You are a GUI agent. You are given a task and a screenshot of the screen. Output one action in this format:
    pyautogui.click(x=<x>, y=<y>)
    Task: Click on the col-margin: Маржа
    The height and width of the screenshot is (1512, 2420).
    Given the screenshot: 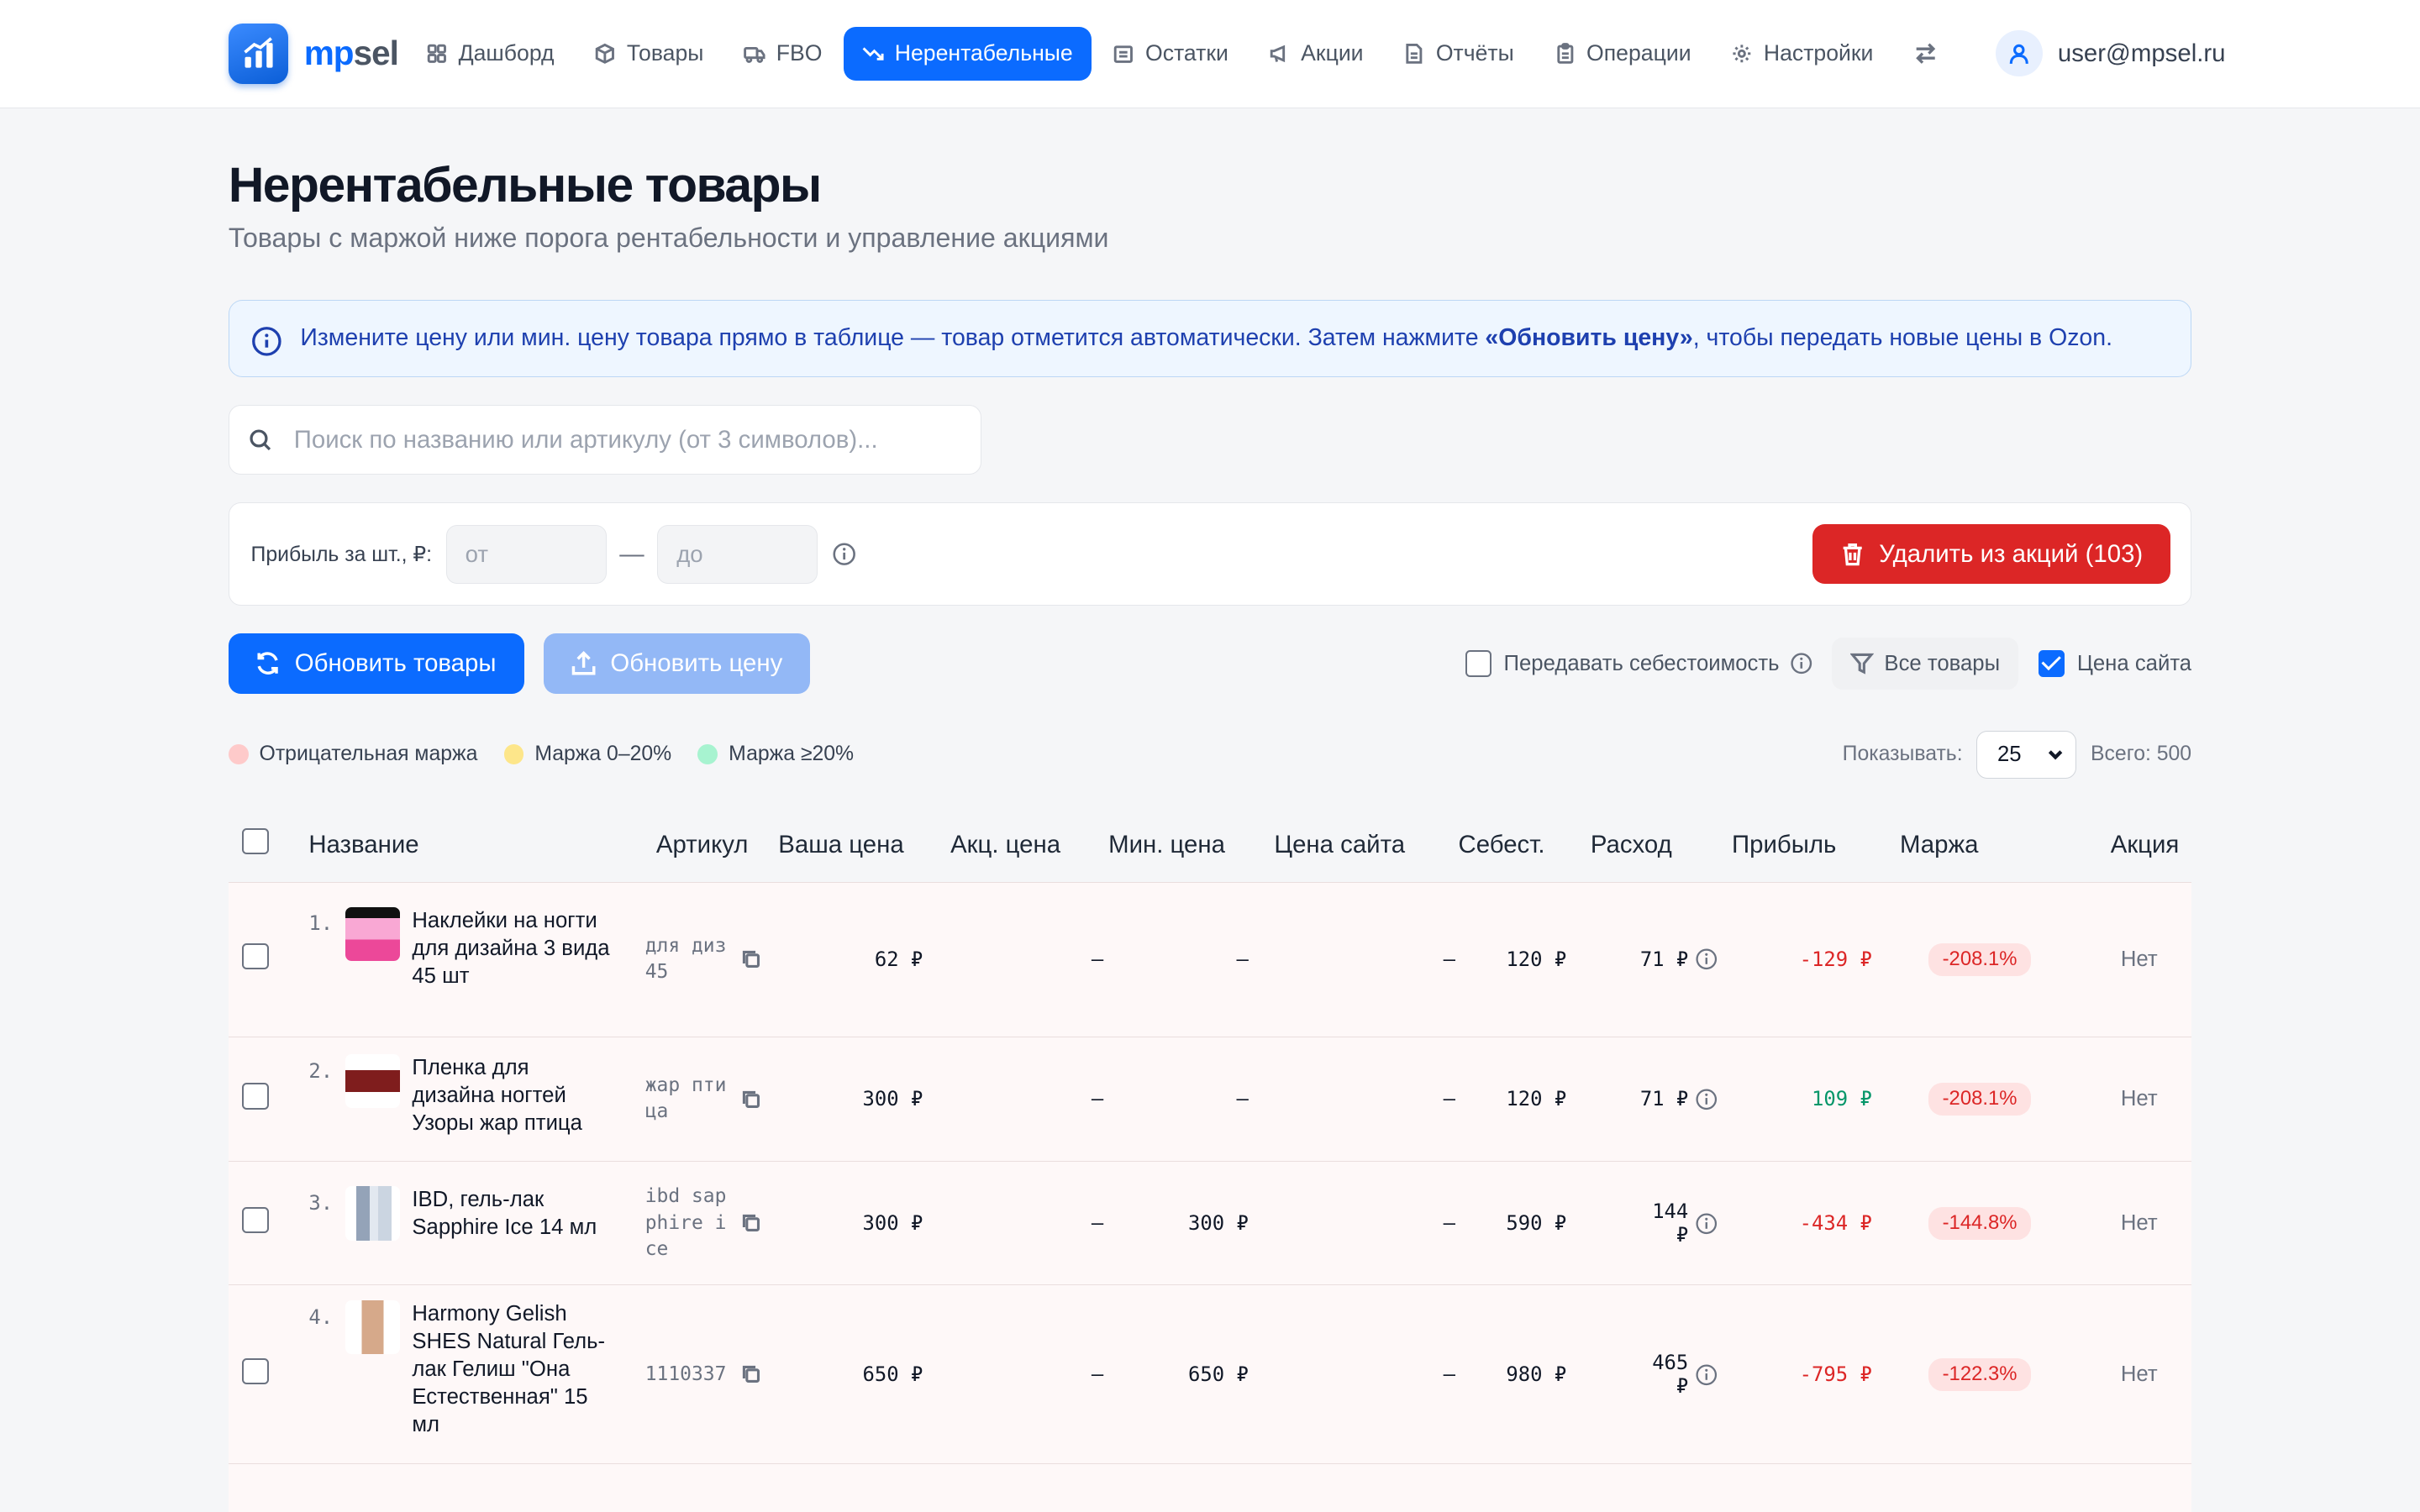 What is the action you would take?
    pyautogui.click(x=1939, y=845)
    